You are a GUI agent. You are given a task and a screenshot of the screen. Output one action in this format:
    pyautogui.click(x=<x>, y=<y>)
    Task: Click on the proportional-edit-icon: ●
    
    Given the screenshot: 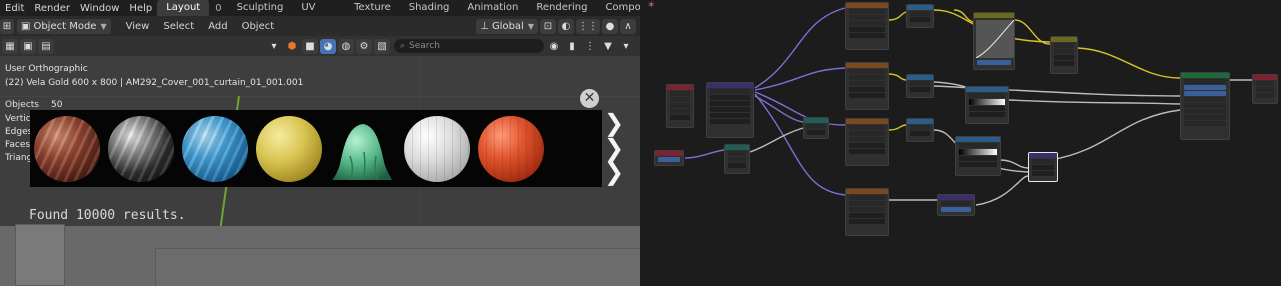 What is the action you would take?
    pyautogui.click(x=610, y=26)
    